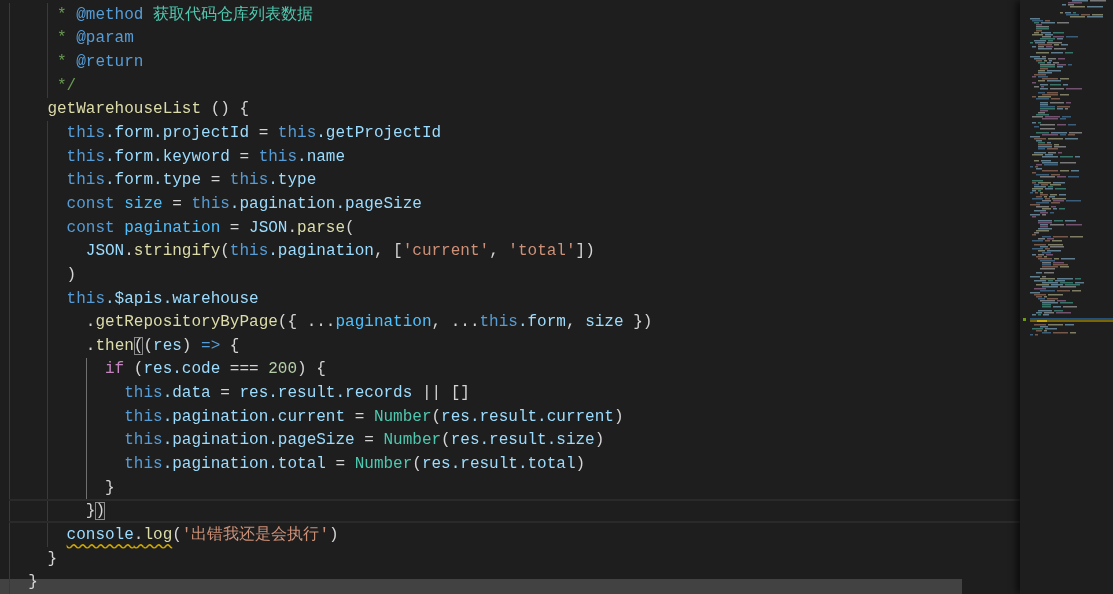 The width and height of the screenshot is (1113, 594). Describe the element at coordinates (67, 85) in the screenshot. I see `code-line: */` at that location.